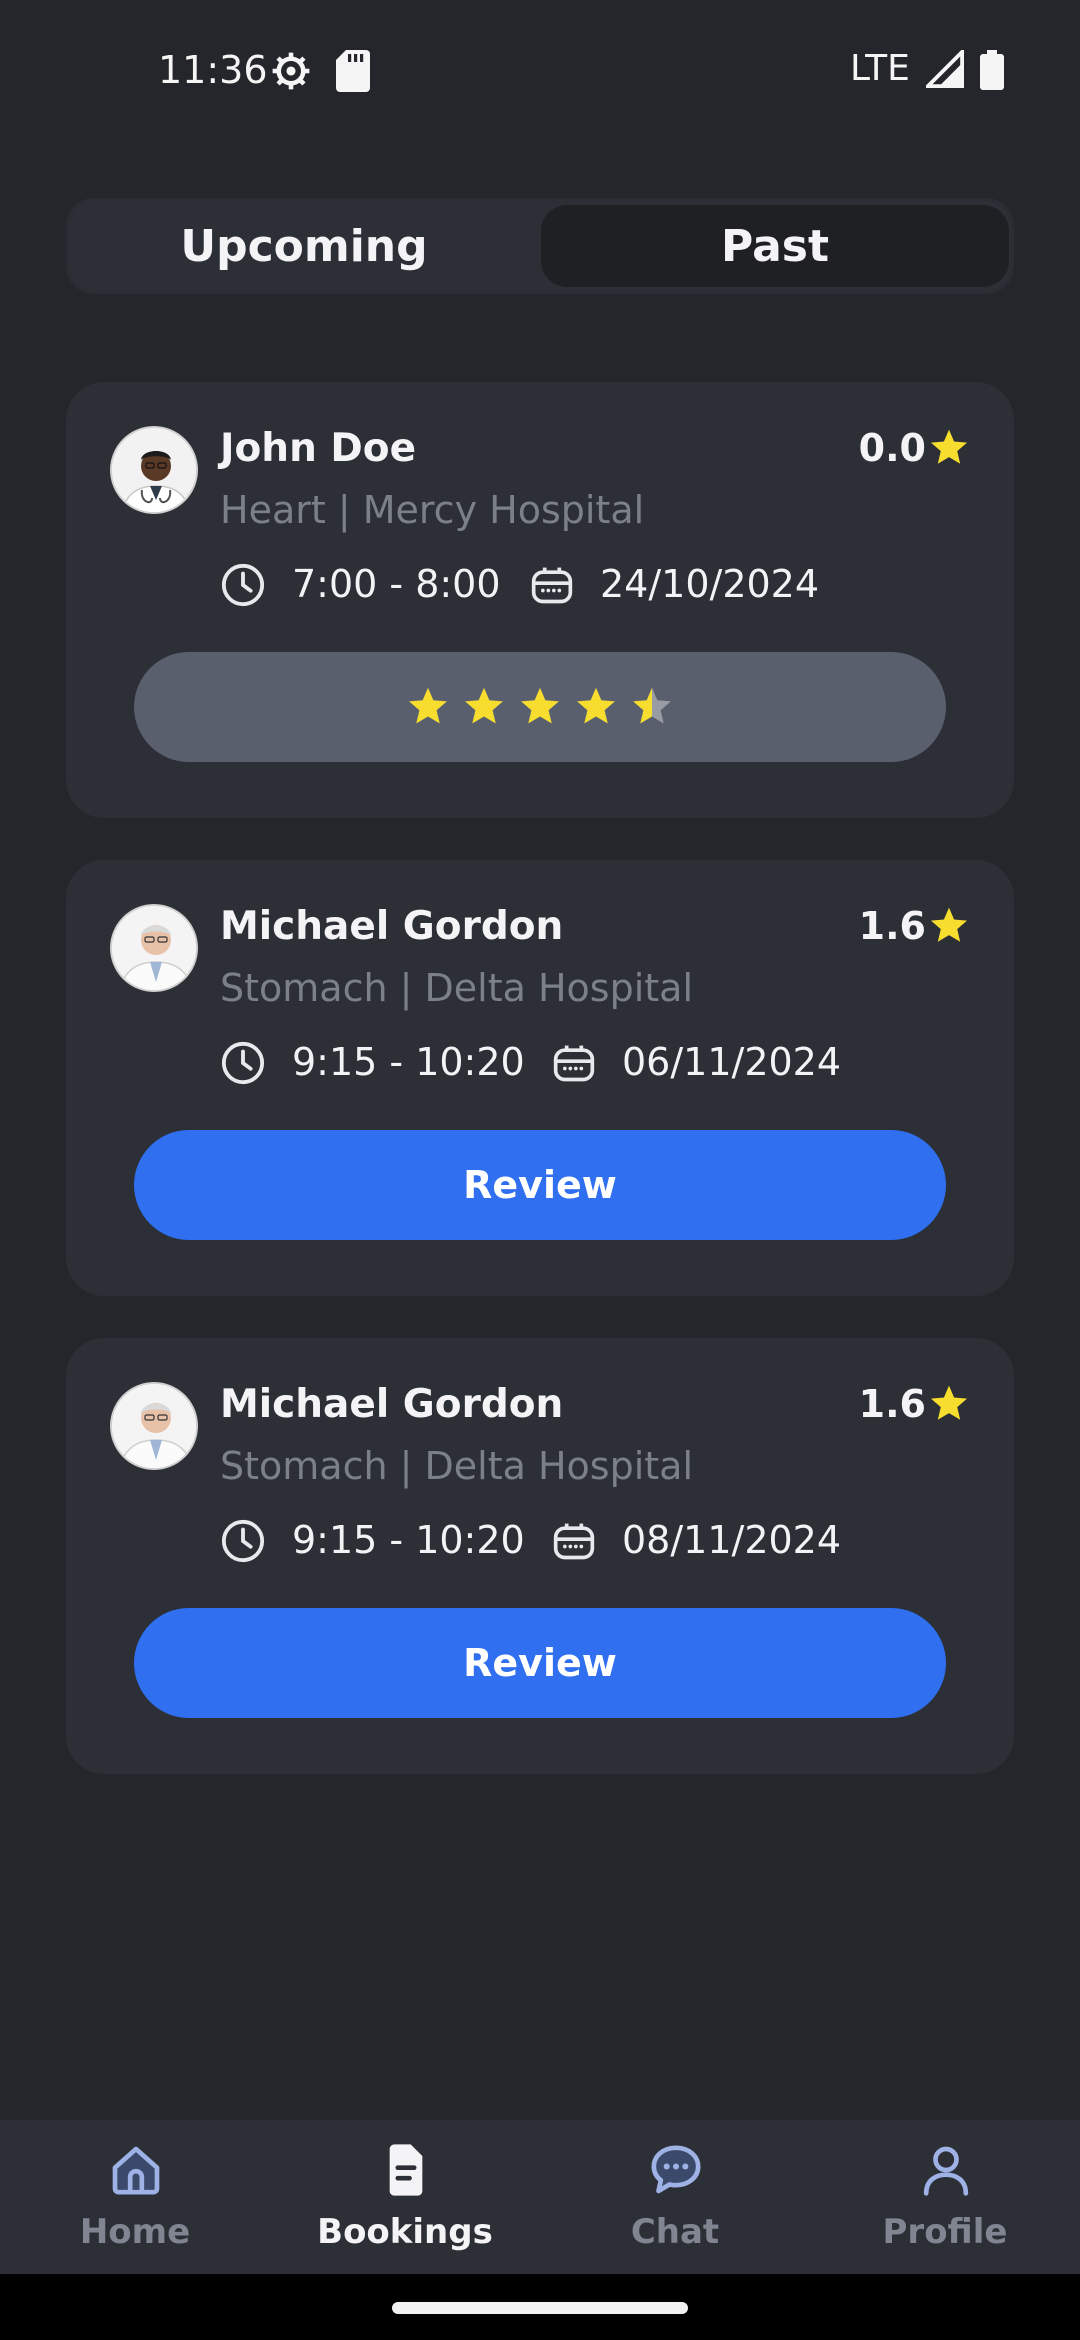  What do you see at coordinates (405, 2232) in the screenshot?
I see `nav-label: Bookings` at bounding box center [405, 2232].